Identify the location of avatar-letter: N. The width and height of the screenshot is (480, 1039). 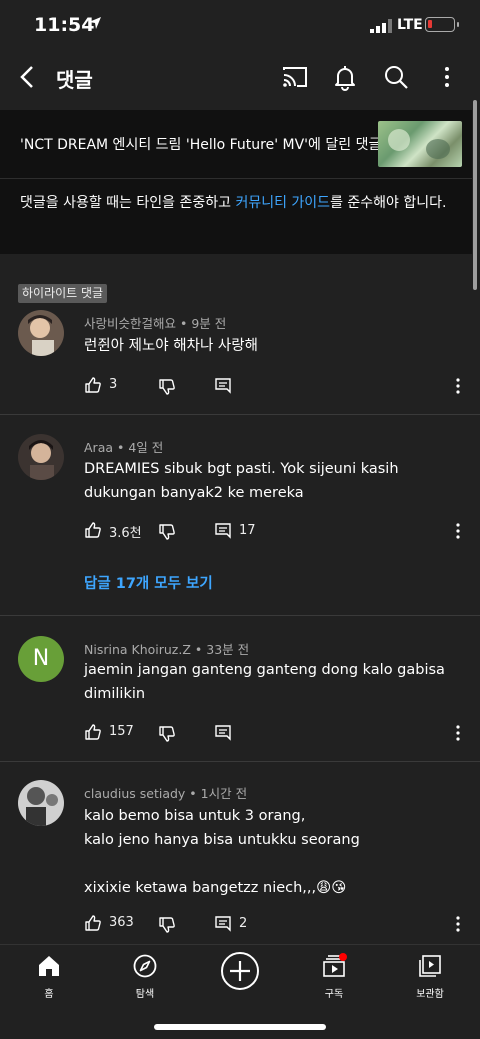
(41, 658).